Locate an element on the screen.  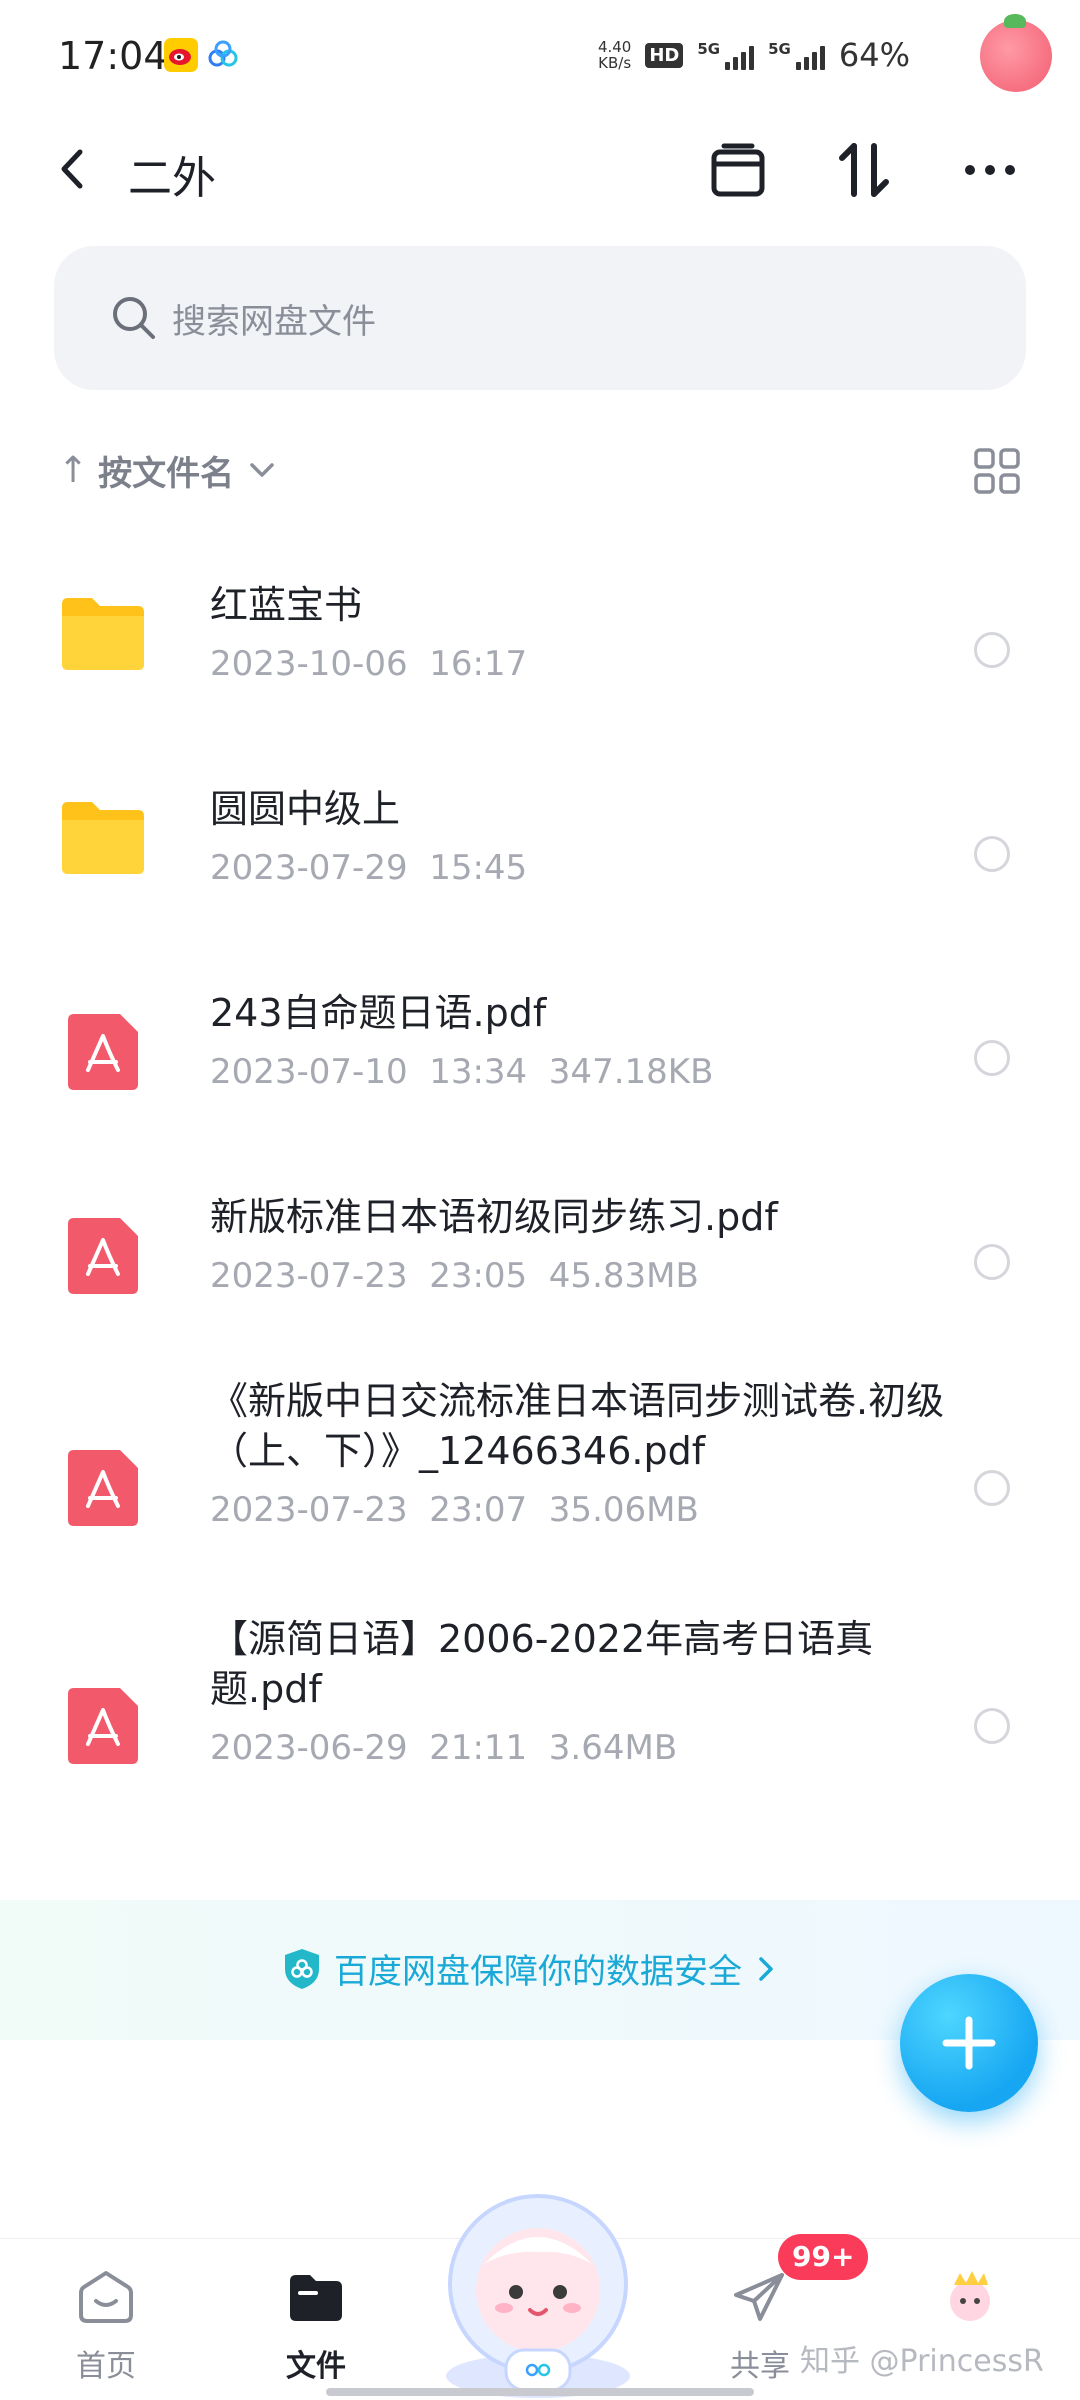
weibo-icon is located at coordinates (181, 55).